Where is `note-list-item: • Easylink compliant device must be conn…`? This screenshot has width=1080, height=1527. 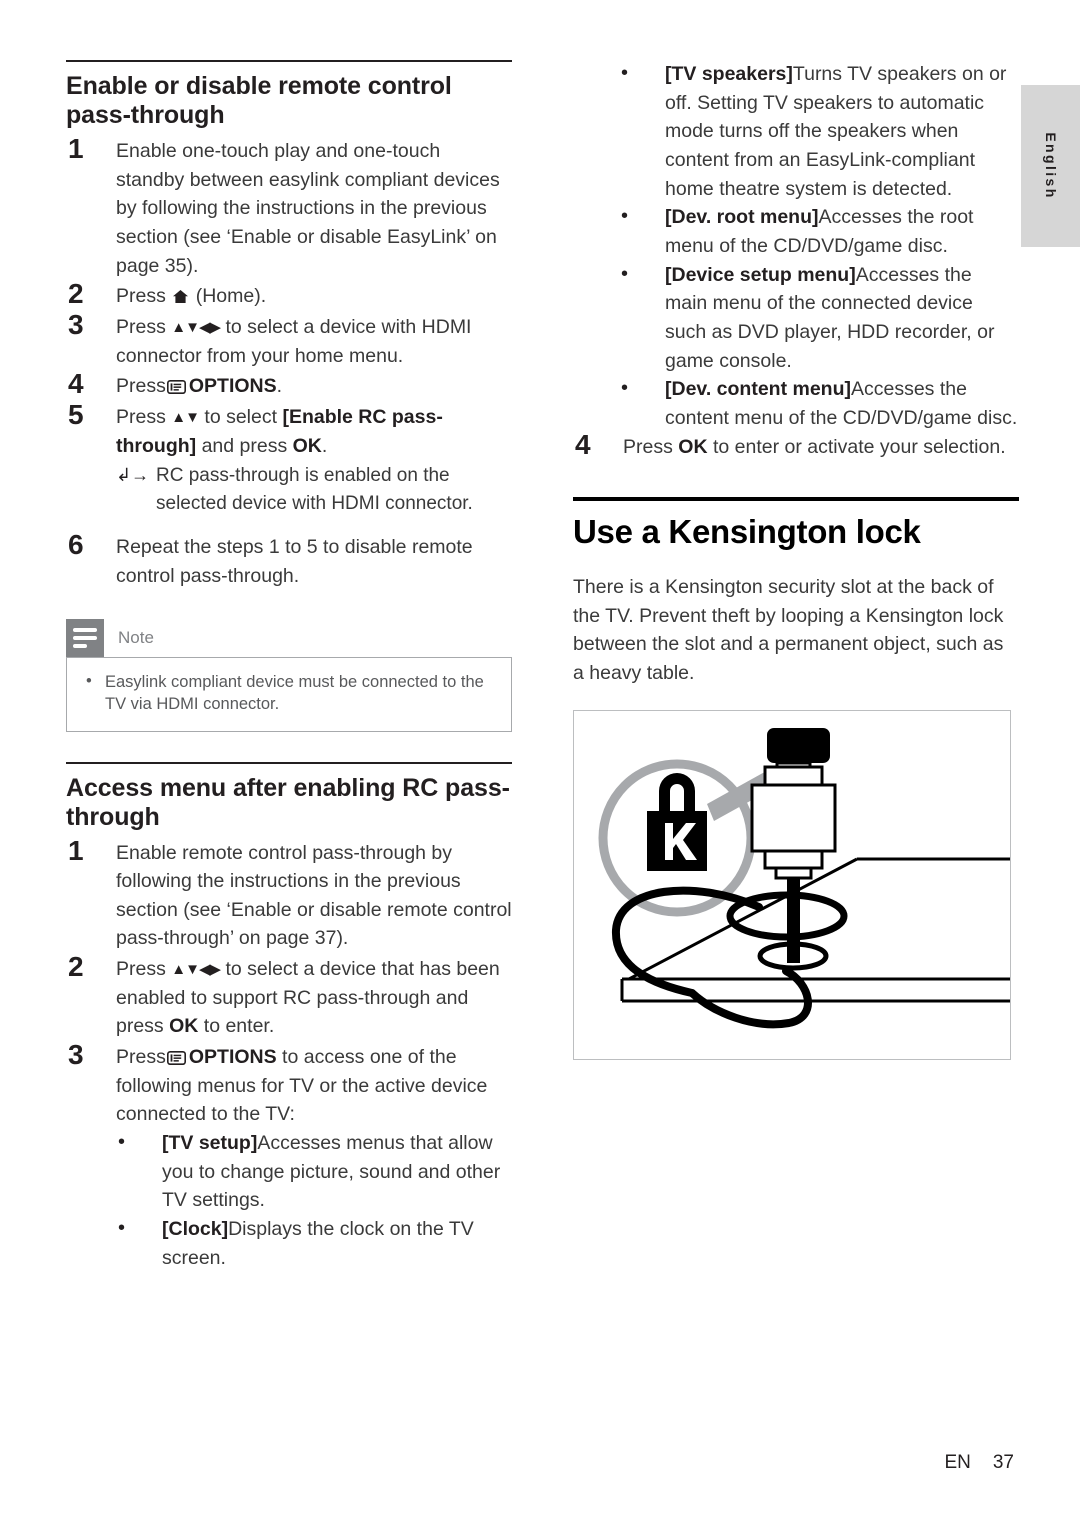
note-list-item: • Easylink compliant device must be conn… is located at coordinates (289, 694).